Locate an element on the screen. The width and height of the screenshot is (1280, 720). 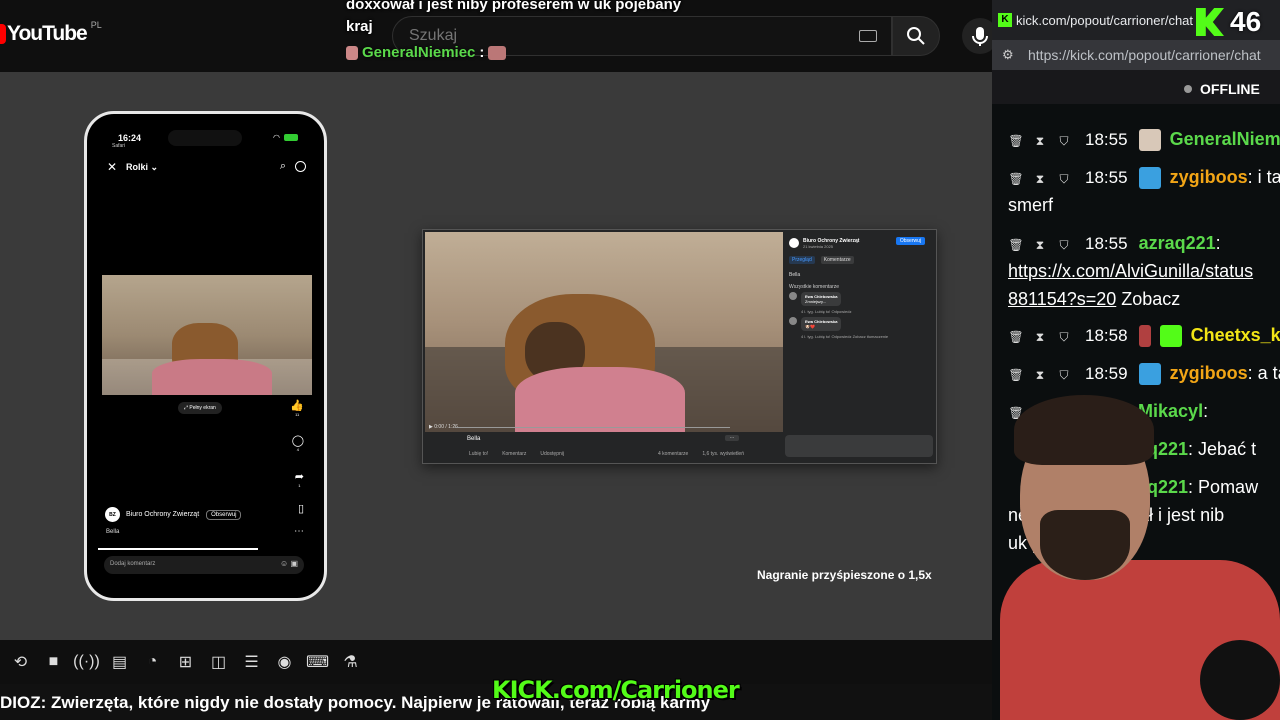
save-button: ▯ is located at coordinates (301, 508).